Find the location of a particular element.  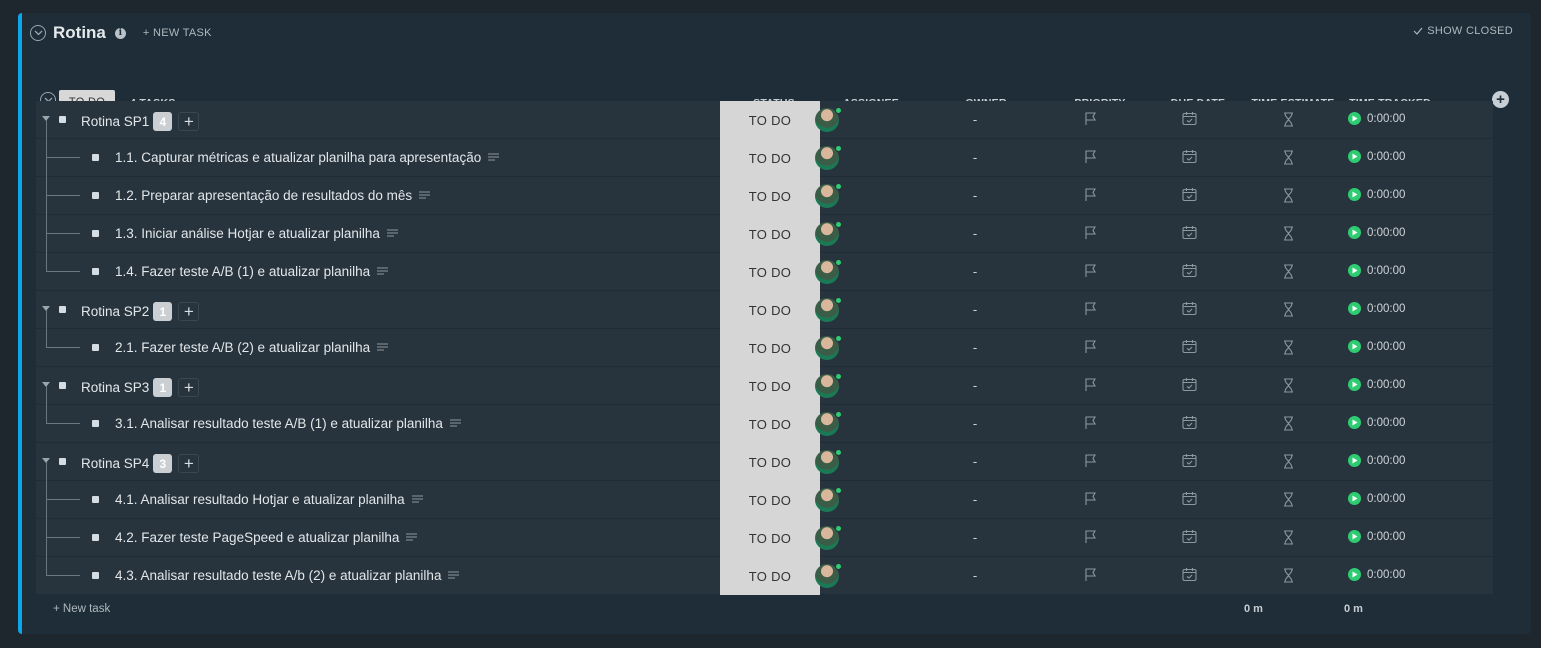

parent-task-row: Rotina SP2 1 + TO DO - 0:00:00 is located at coordinates (764, 310).